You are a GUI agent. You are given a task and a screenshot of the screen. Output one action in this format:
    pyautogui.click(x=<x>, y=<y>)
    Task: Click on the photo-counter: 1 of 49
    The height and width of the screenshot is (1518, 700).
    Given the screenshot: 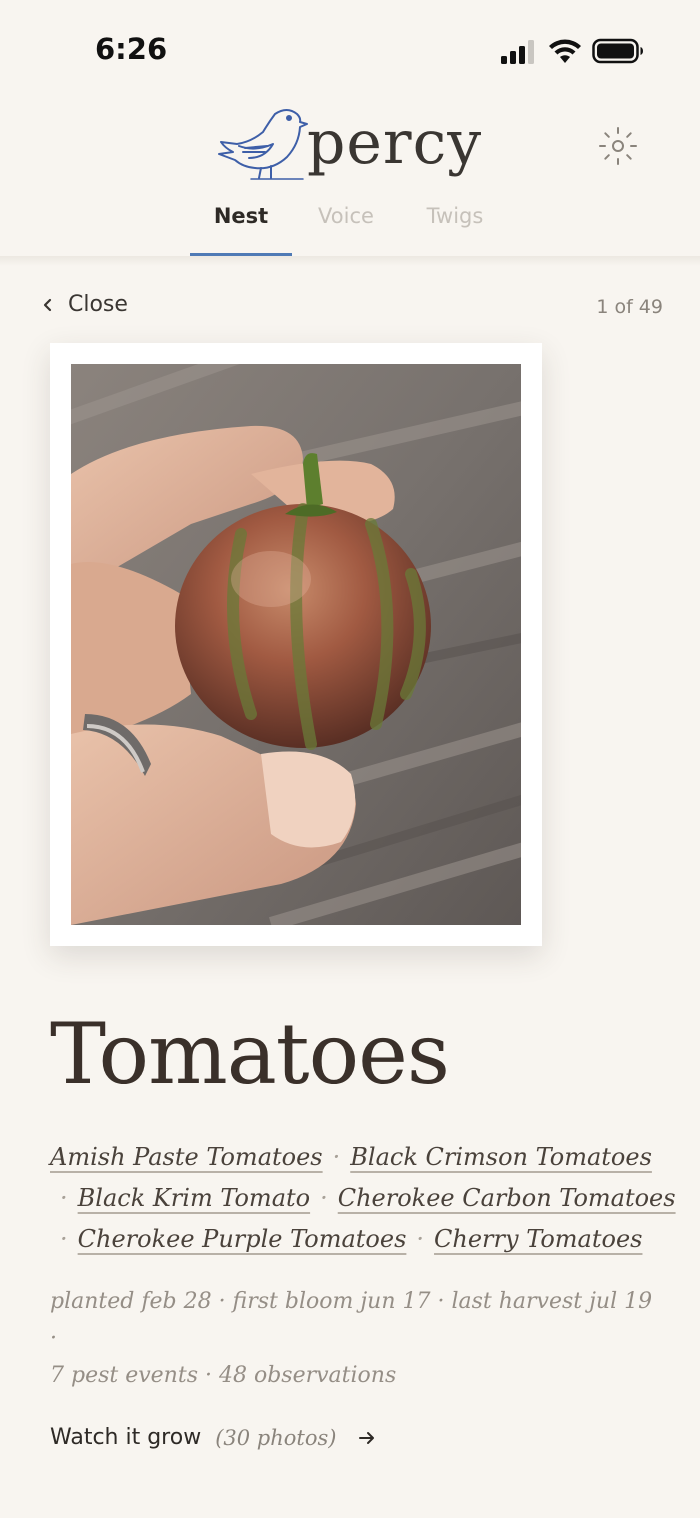 What is the action you would take?
    pyautogui.click(x=629, y=307)
    